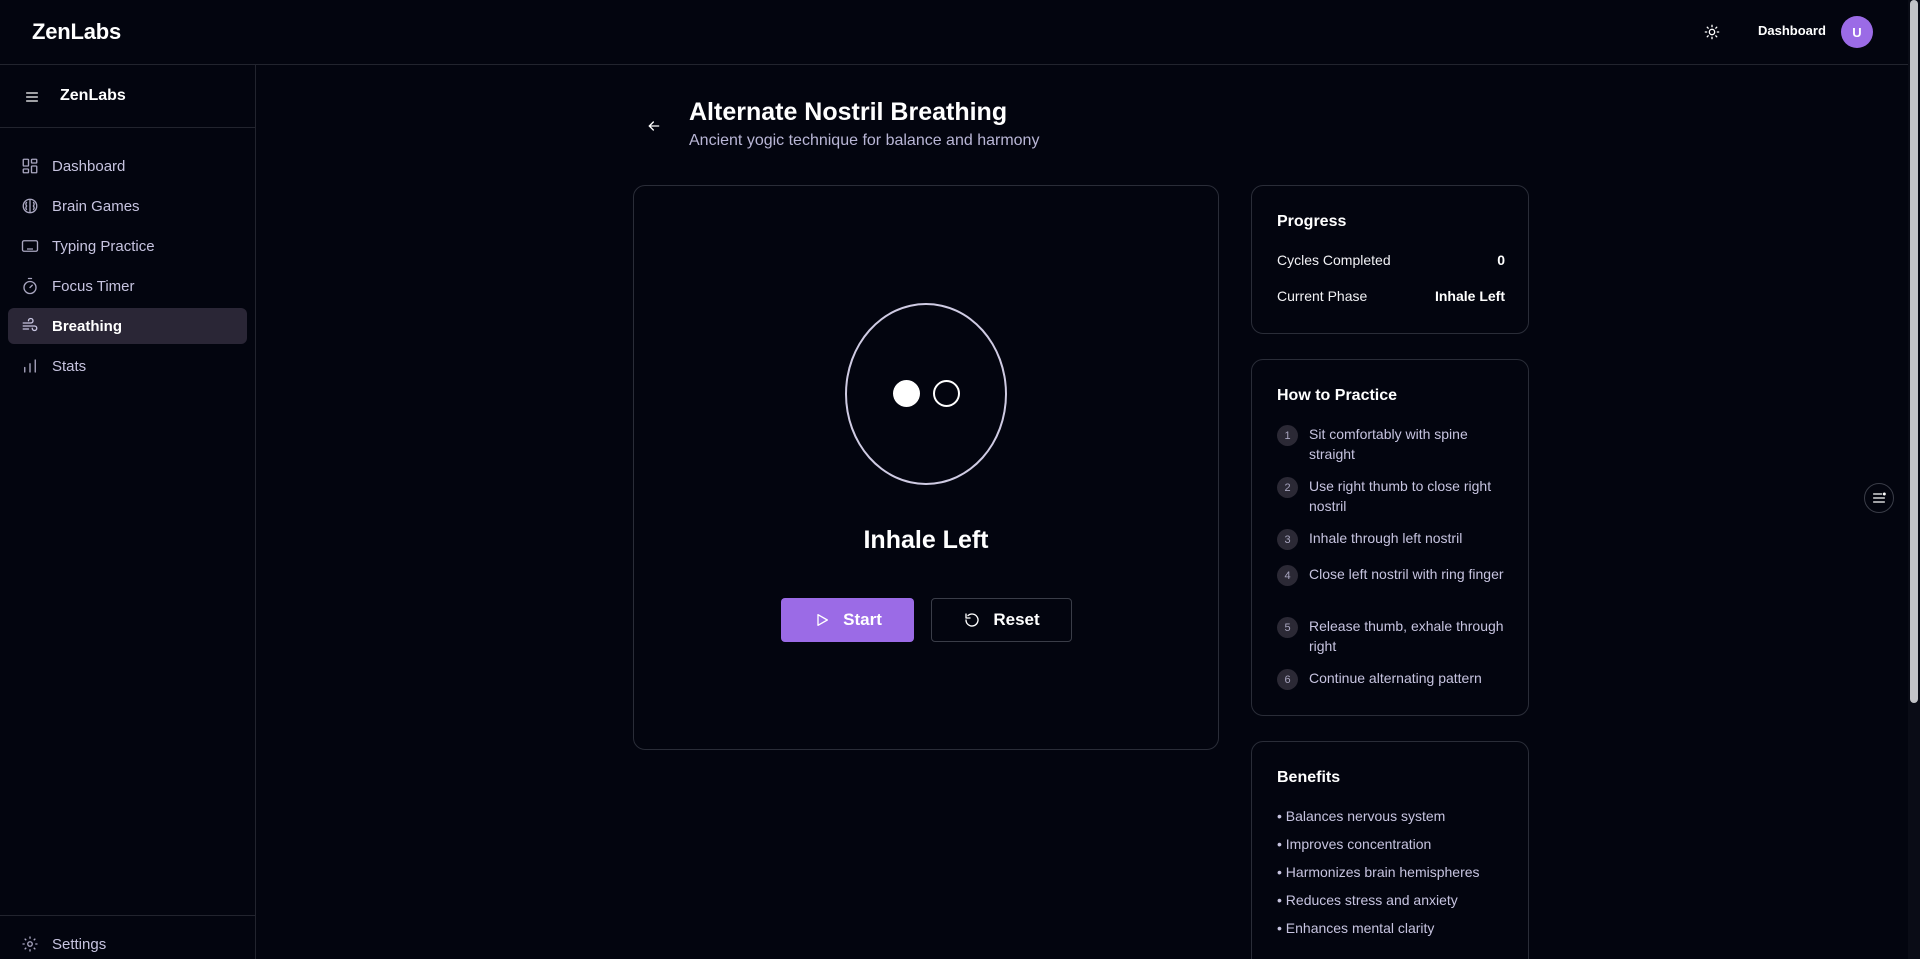 The width and height of the screenshot is (1920, 959). I want to click on sidebar-item-label: Dashboard, so click(89, 166).